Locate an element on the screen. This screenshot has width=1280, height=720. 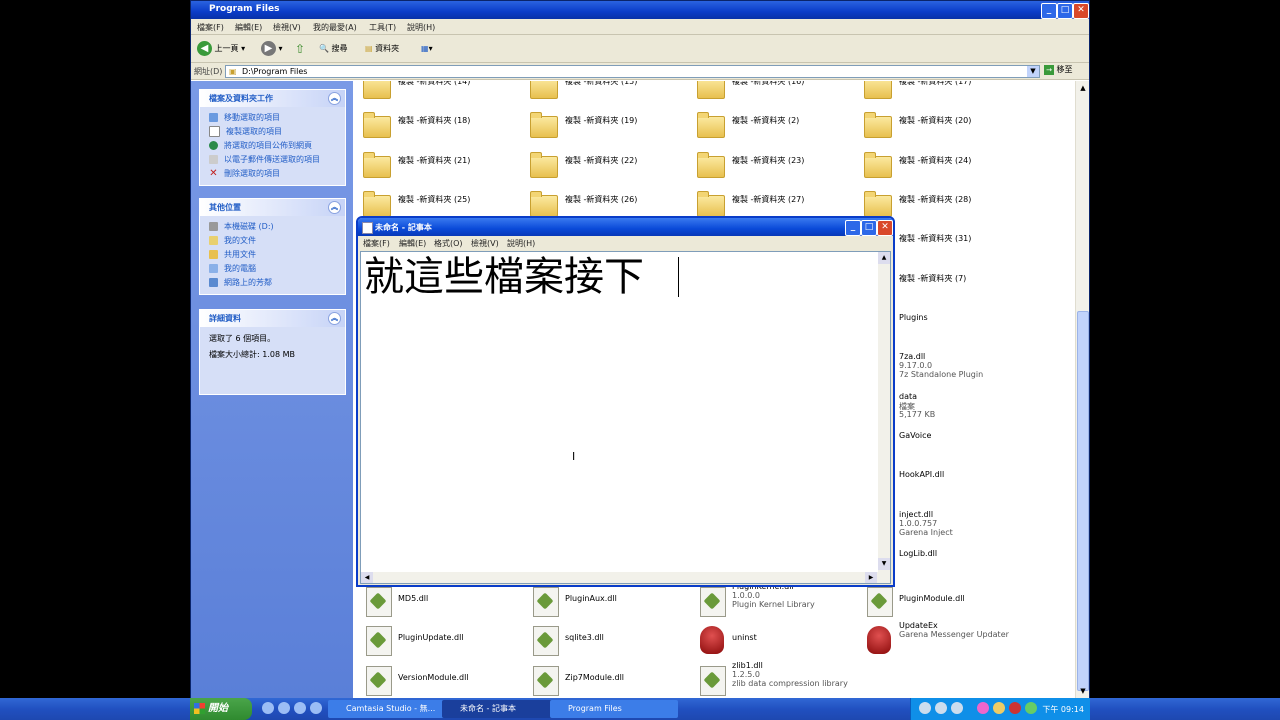
file-item: VersionModule.dll is located at coordinates (438, 678).